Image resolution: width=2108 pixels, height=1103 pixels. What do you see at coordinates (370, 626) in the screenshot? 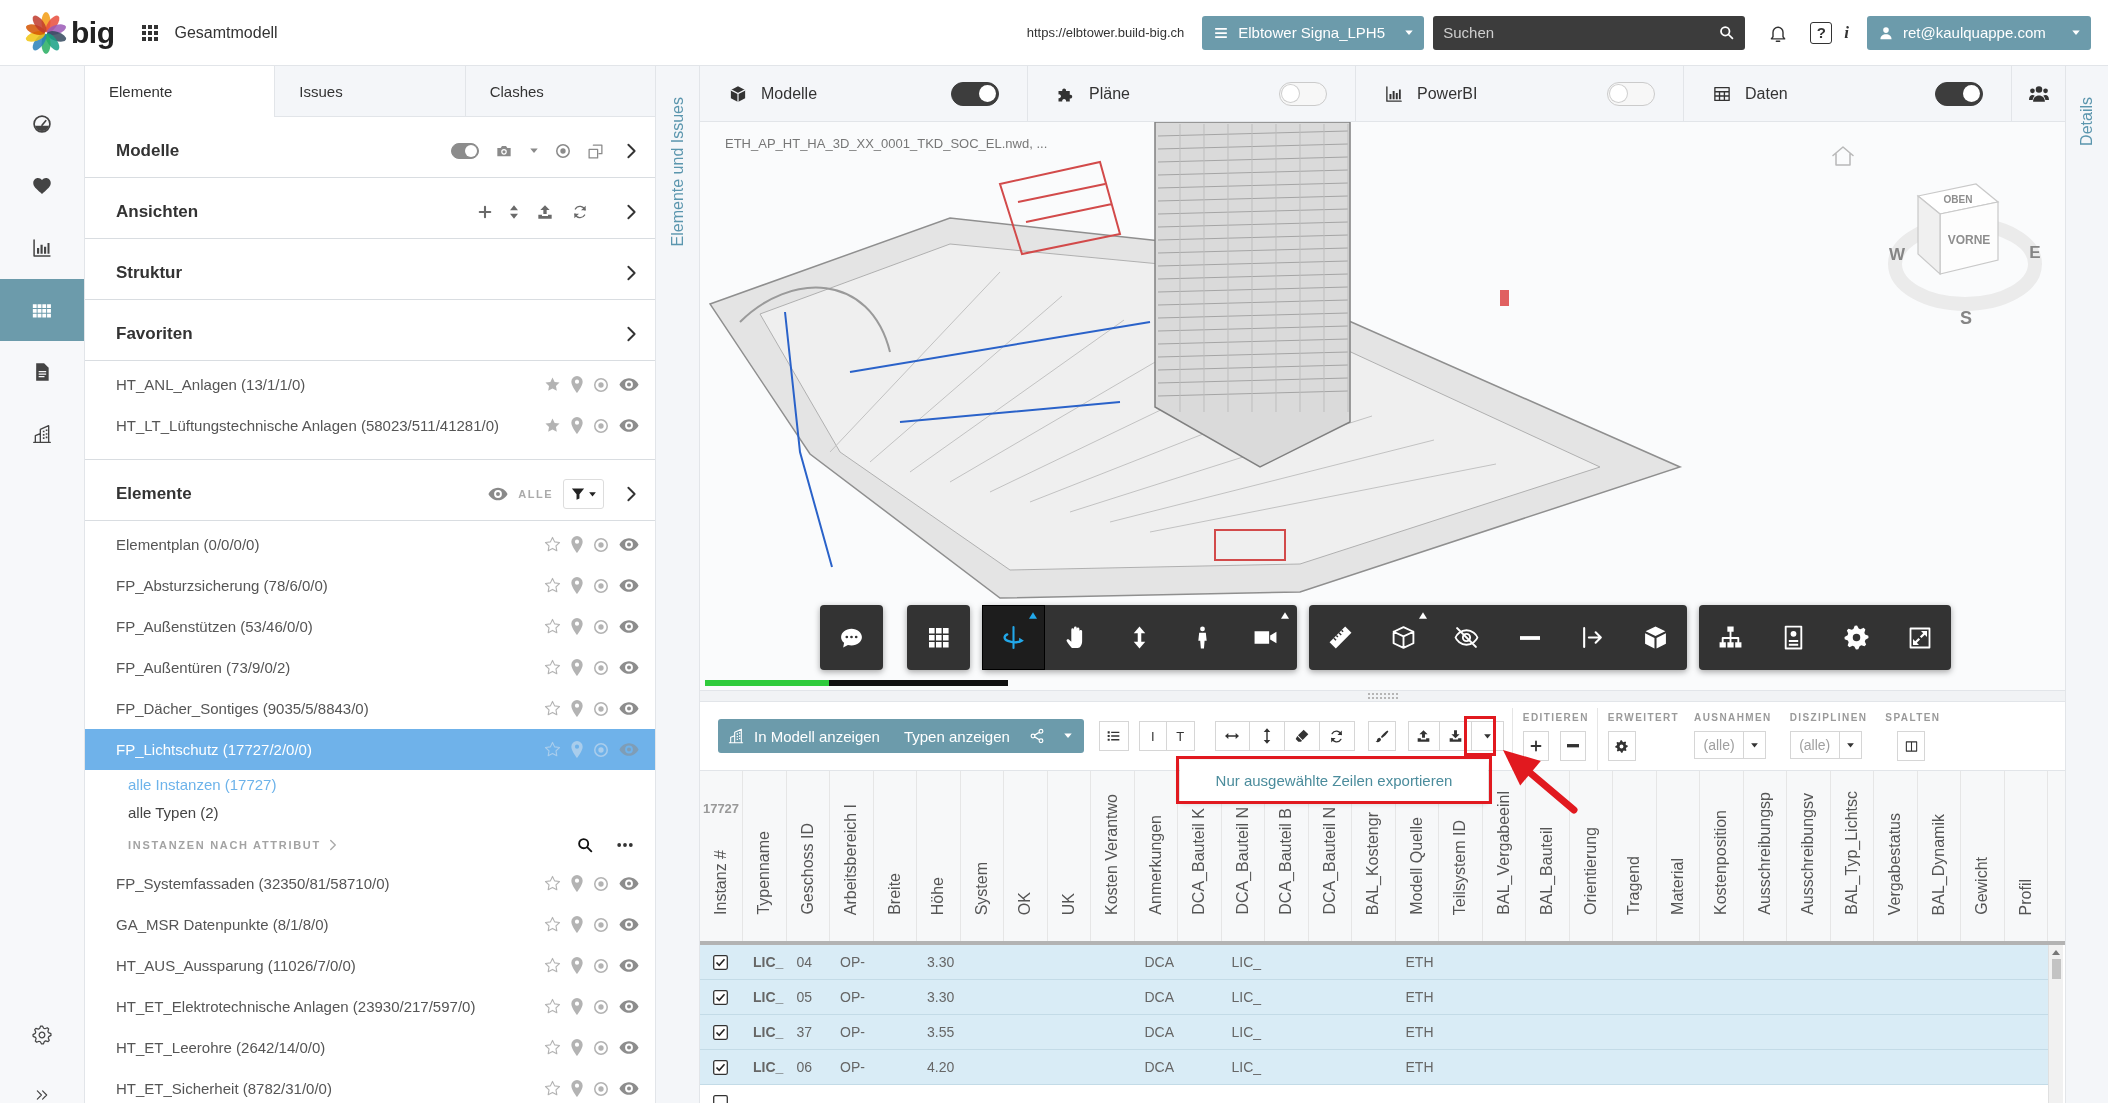
I see `element-list-item: FP_Außenstützen (53/46/0/0)` at bounding box center [370, 626].